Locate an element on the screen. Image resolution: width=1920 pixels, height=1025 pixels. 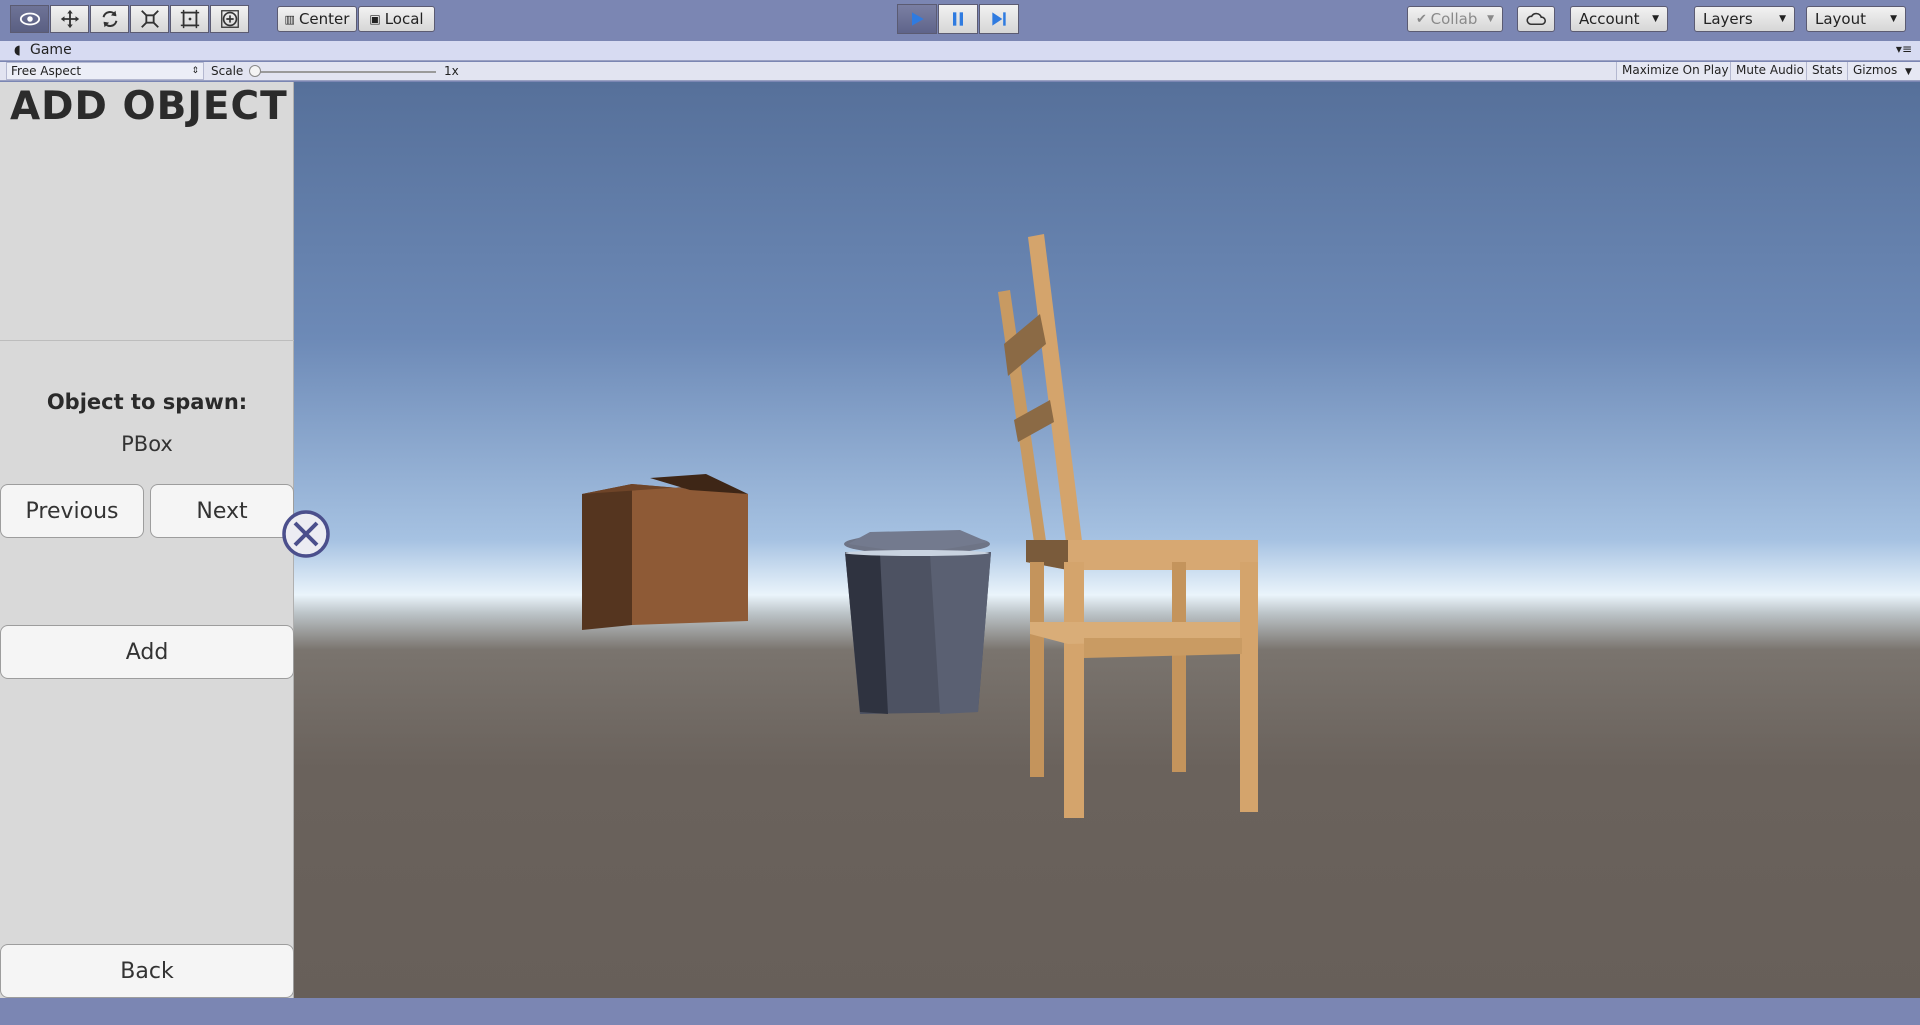
cube-icon: ▣ is located at coordinates (375, 19).